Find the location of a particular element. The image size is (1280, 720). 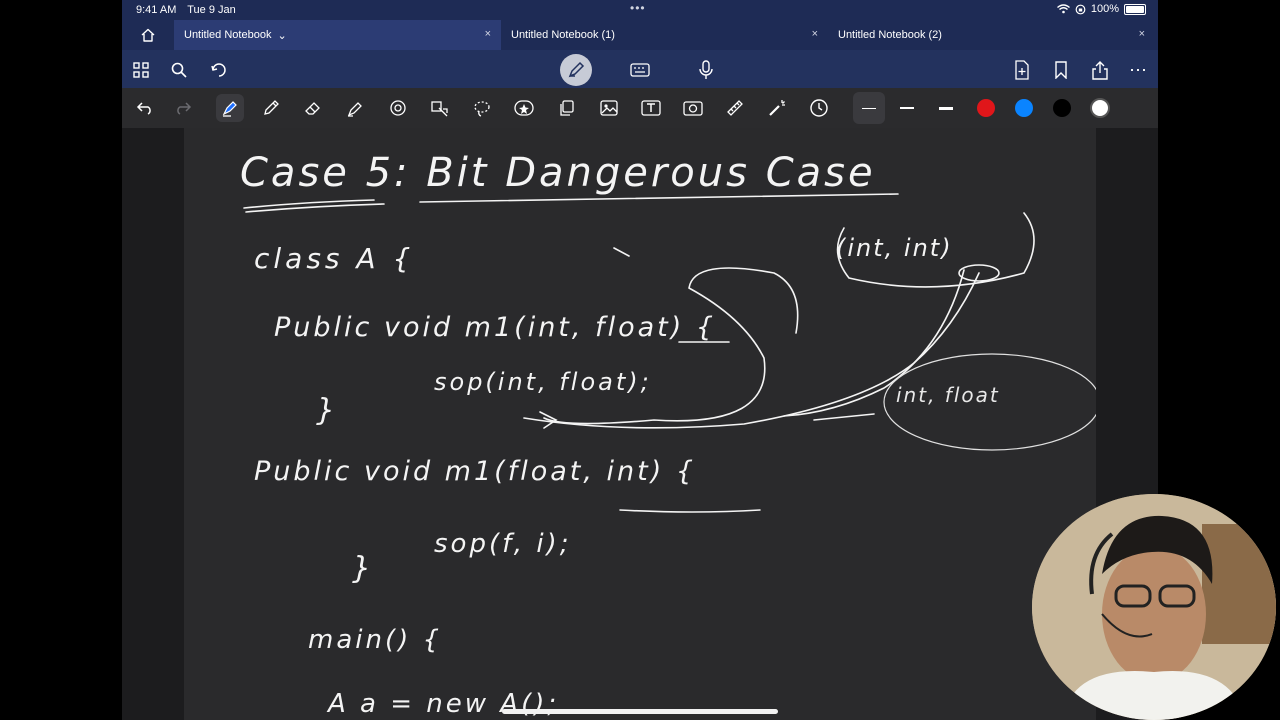

multitask-dots: ••• is located at coordinates (638, 8).